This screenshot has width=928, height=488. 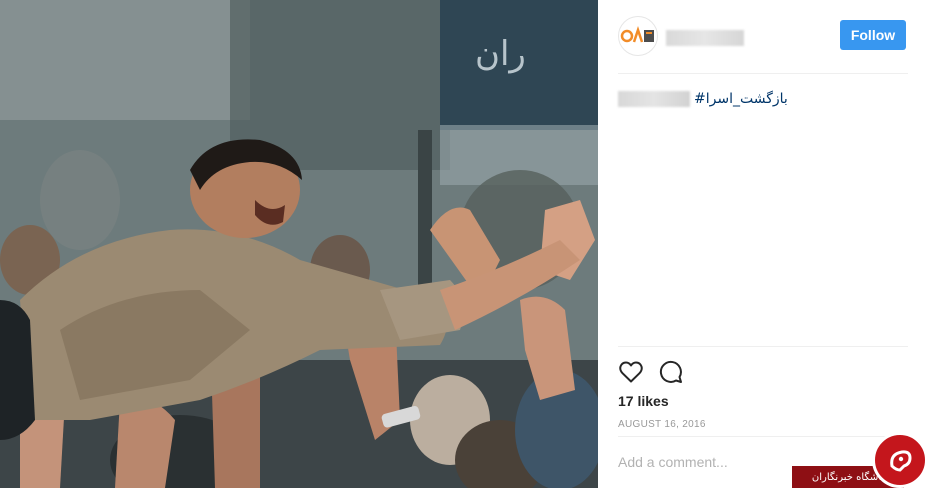 I want to click on action-icons, so click(x=651, y=372).